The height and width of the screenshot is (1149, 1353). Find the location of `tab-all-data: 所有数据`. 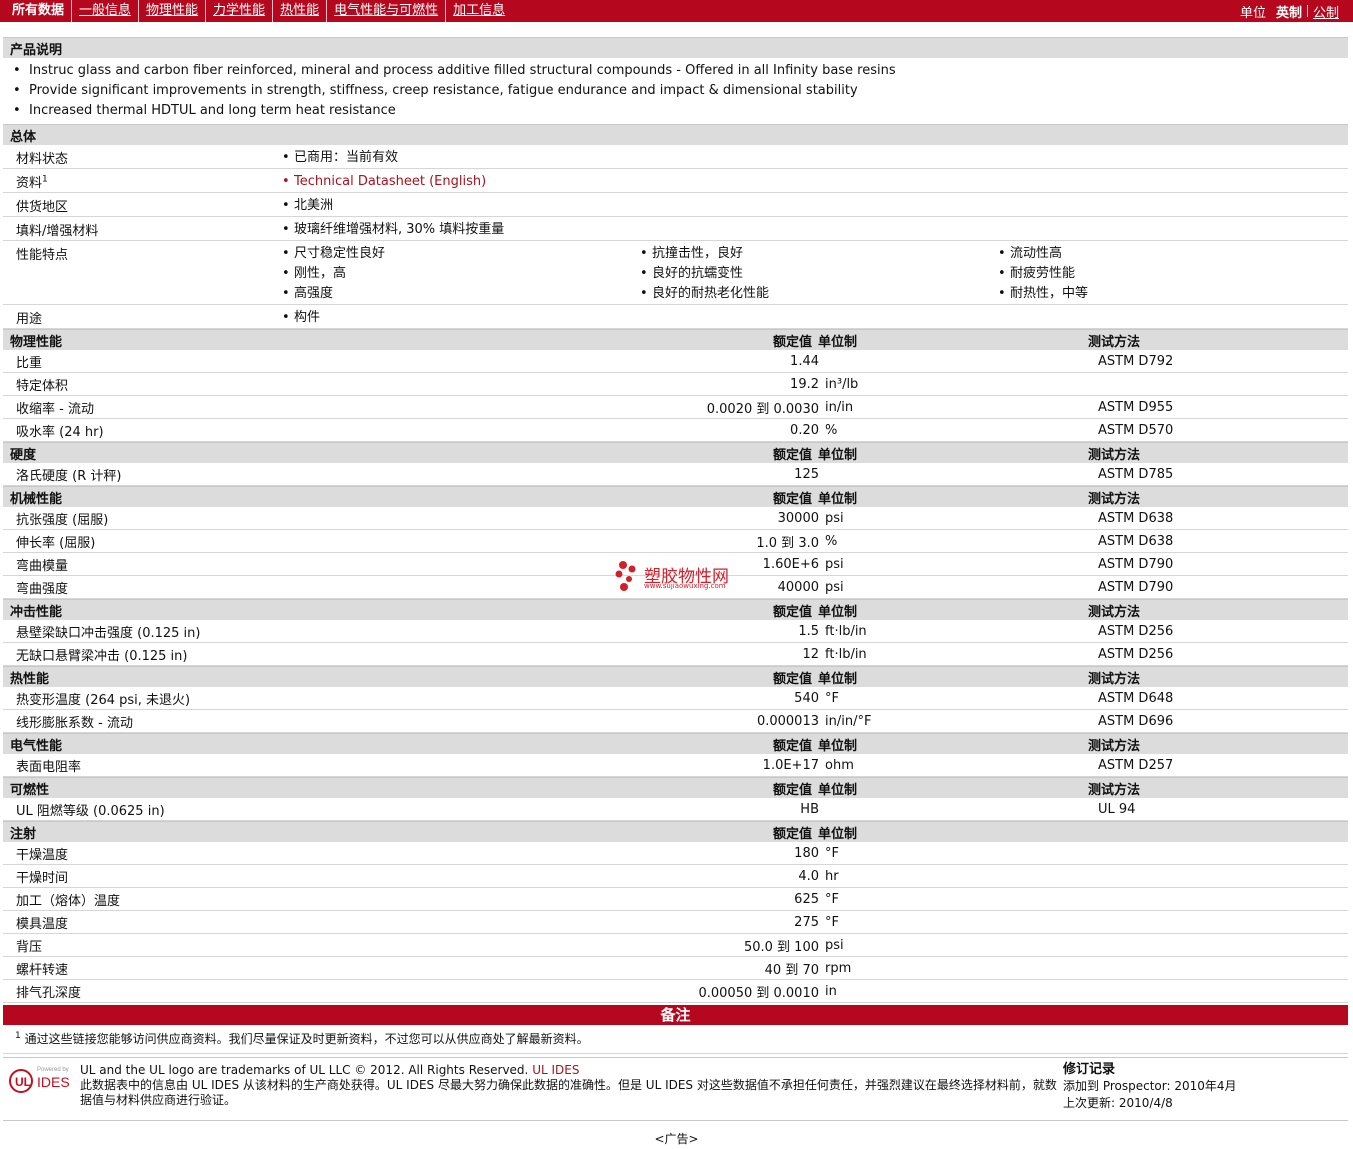

tab-all-data: 所有数据 is located at coordinates (41, 11).